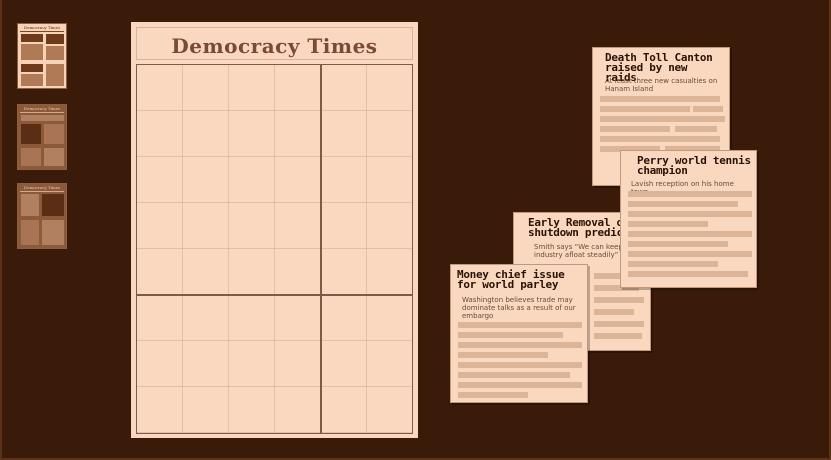 This screenshot has height=460, width=831. I want to click on thumbnail-edition-3: Democracy Times, so click(42, 216).